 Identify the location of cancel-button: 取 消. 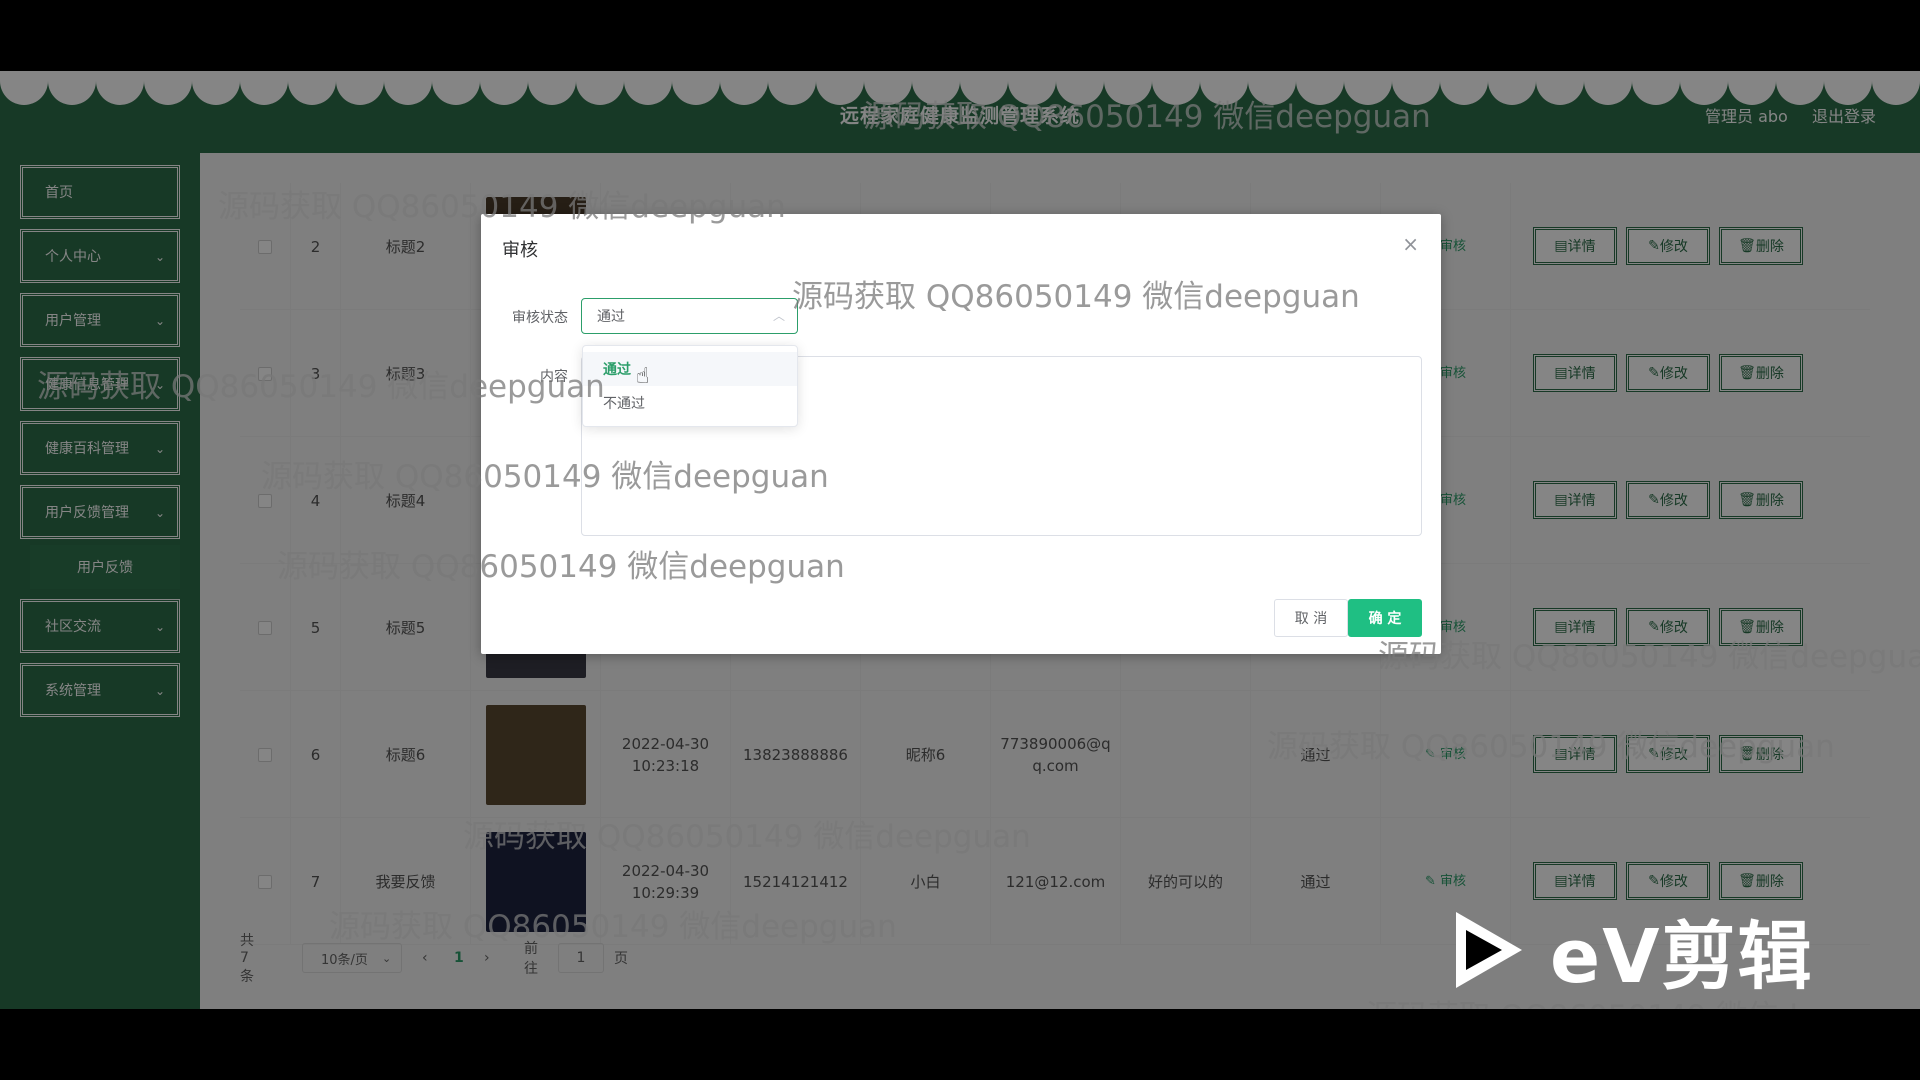
(1311, 618).